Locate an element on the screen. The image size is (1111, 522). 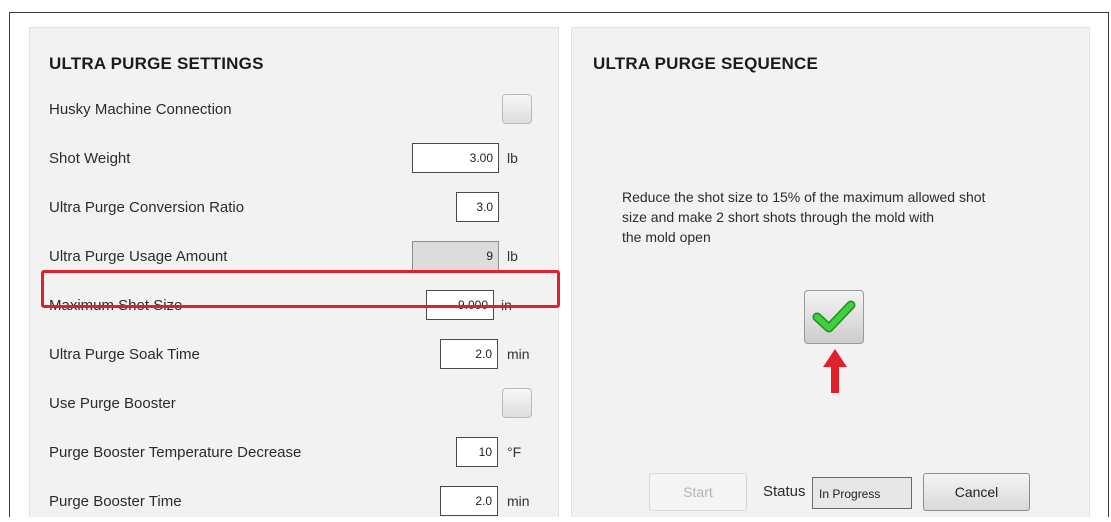
cancel-button: Cancel is located at coordinates (976, 492).